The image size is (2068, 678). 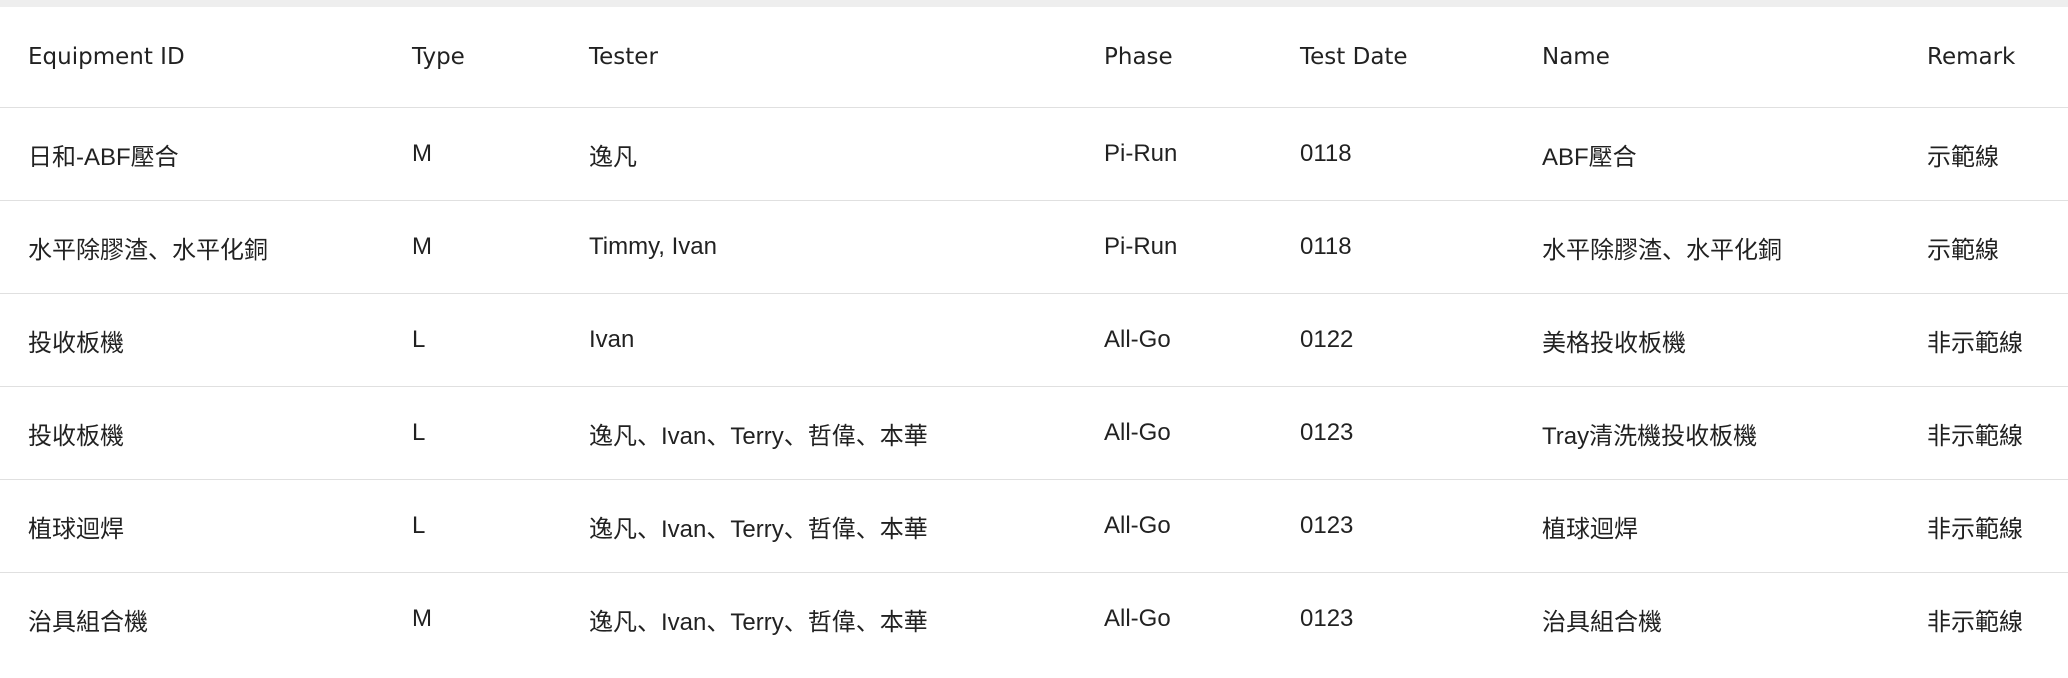 I want to click on table-row: 日和-ABF壓合 M 逸凡 Pi-Run 0118 ABF壓合 示範線, so click(x=1034, y=154).